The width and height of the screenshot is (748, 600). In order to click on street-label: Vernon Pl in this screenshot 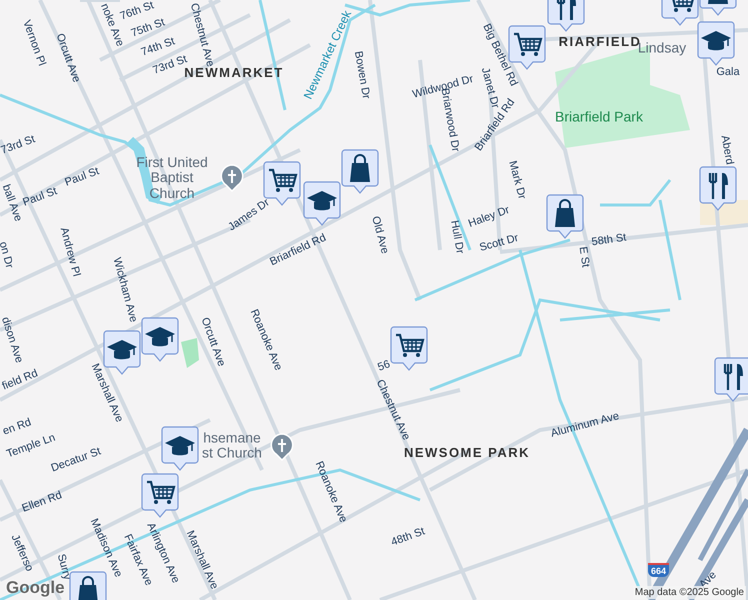, I will do `click(34, 43)`.